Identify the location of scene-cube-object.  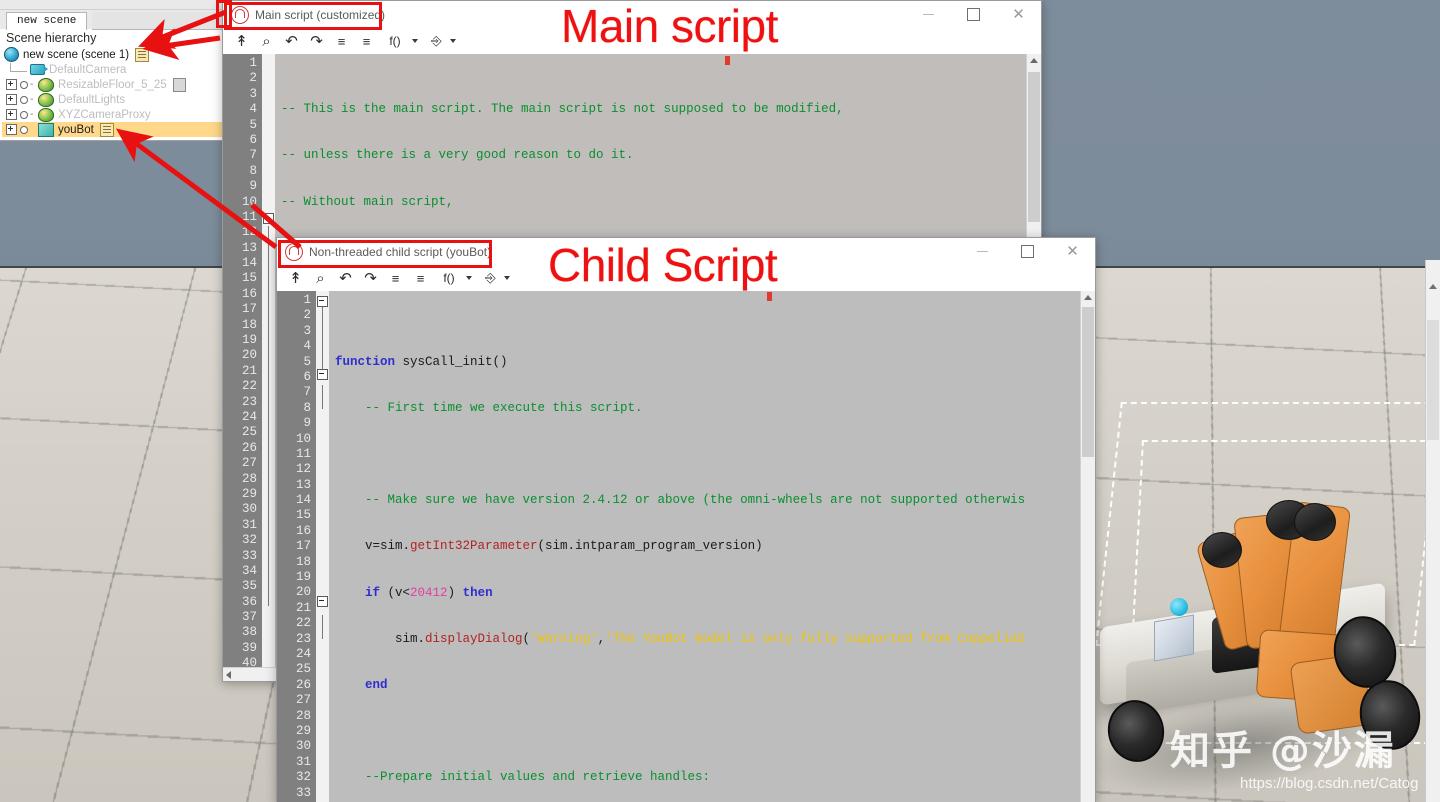
(1174, 638).